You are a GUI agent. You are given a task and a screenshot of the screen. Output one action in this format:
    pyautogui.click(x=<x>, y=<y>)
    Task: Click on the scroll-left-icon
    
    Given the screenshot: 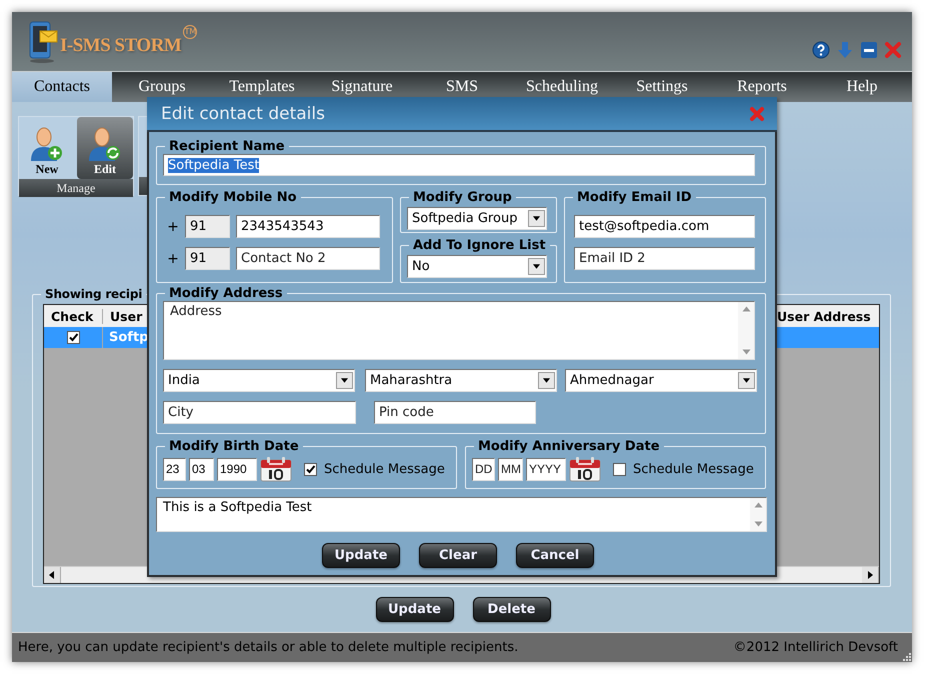 What is the action you would take?
    pyautogui.click(x=52, y=575)
    